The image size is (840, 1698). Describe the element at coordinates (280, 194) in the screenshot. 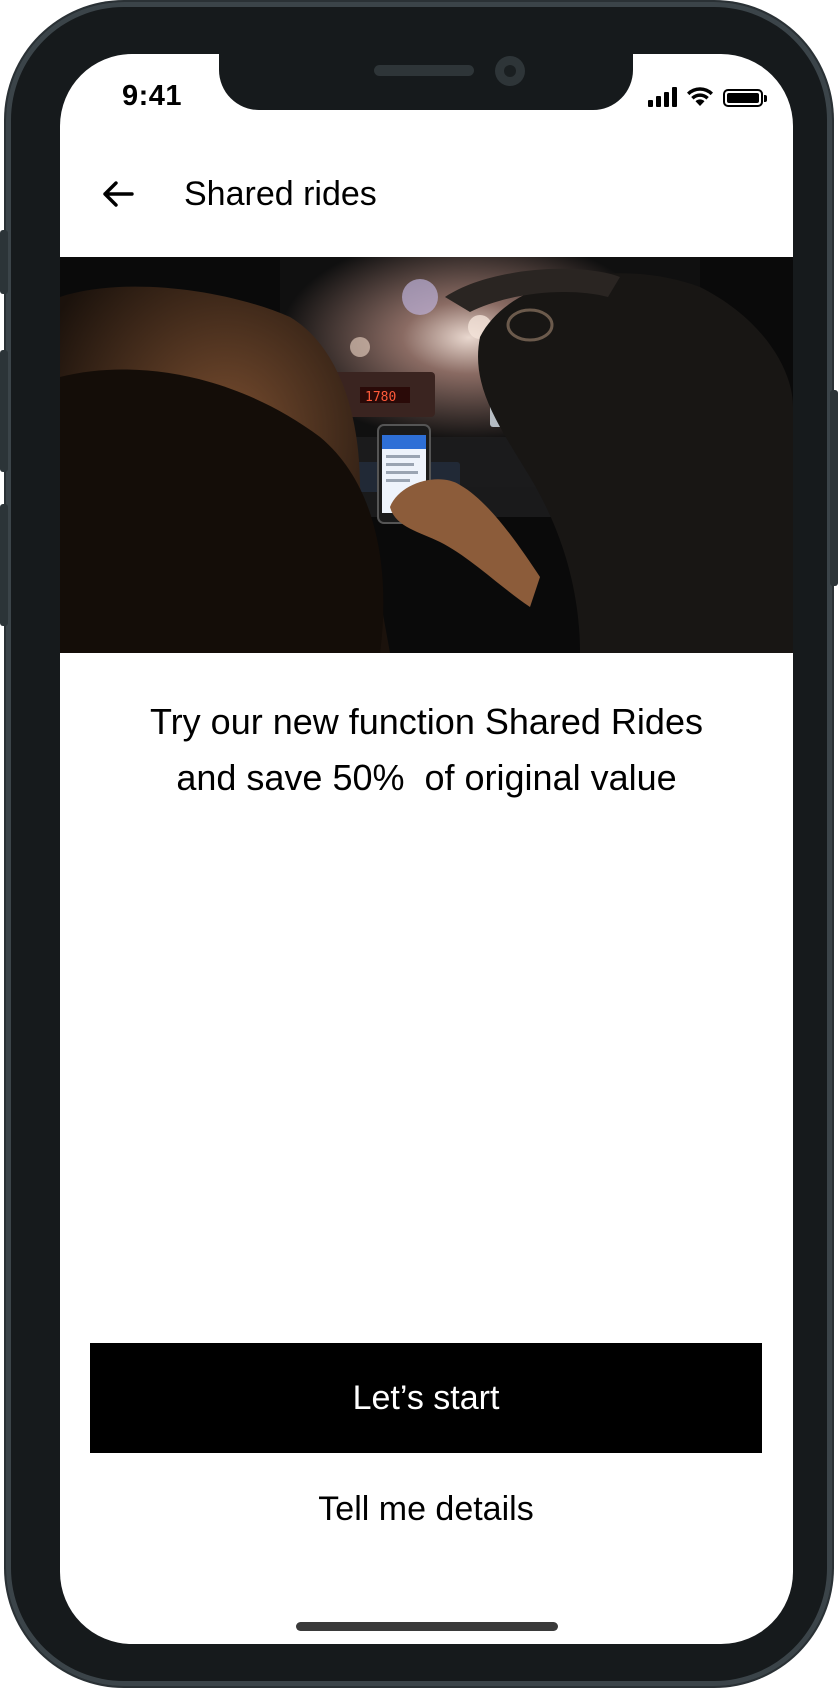

I see `page-title: Shared rides` at that location.